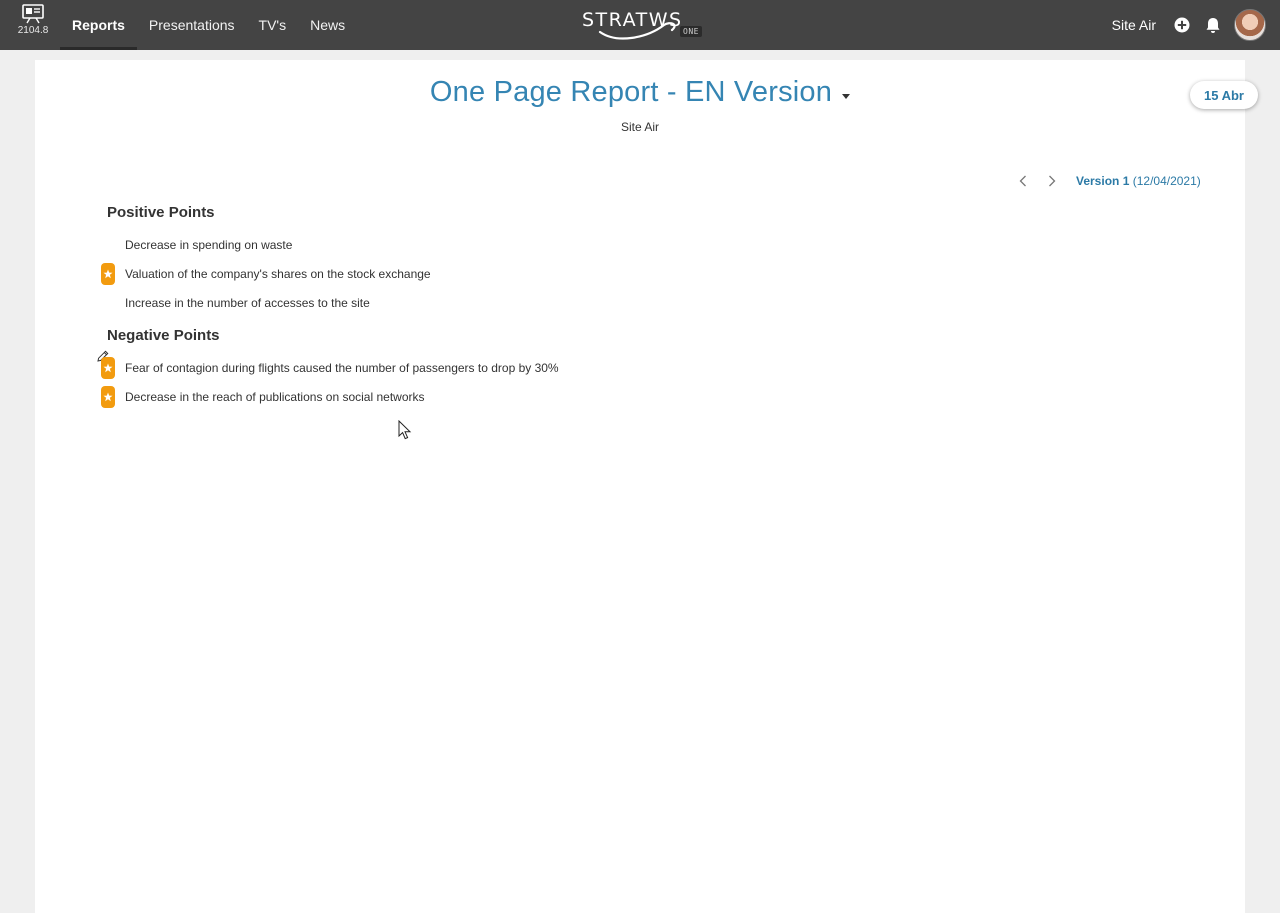  I want to click on chevron-down-icon, so click(846, 97).